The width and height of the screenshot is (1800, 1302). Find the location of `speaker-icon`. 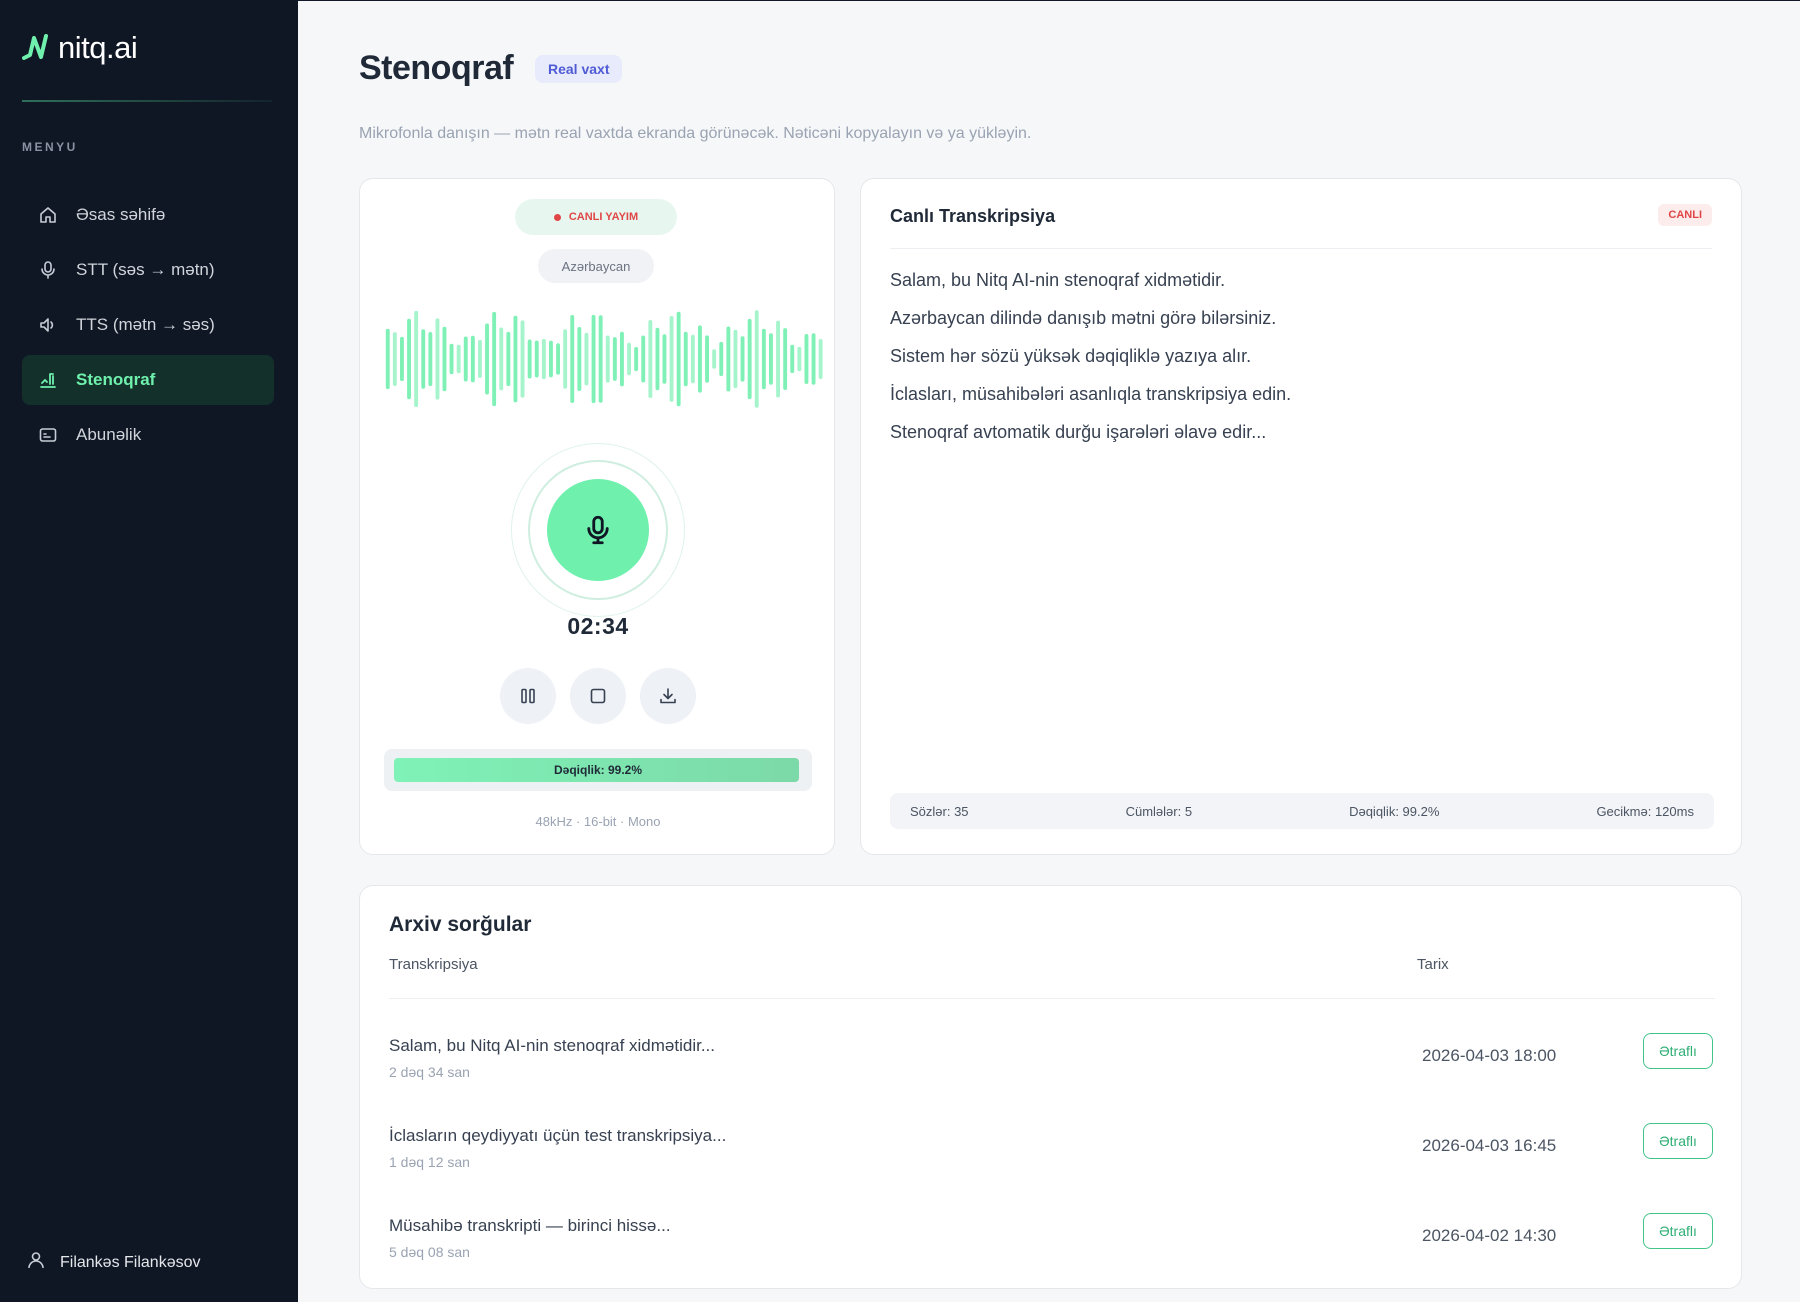

speaker-icon is located at coordinates (48, 325).